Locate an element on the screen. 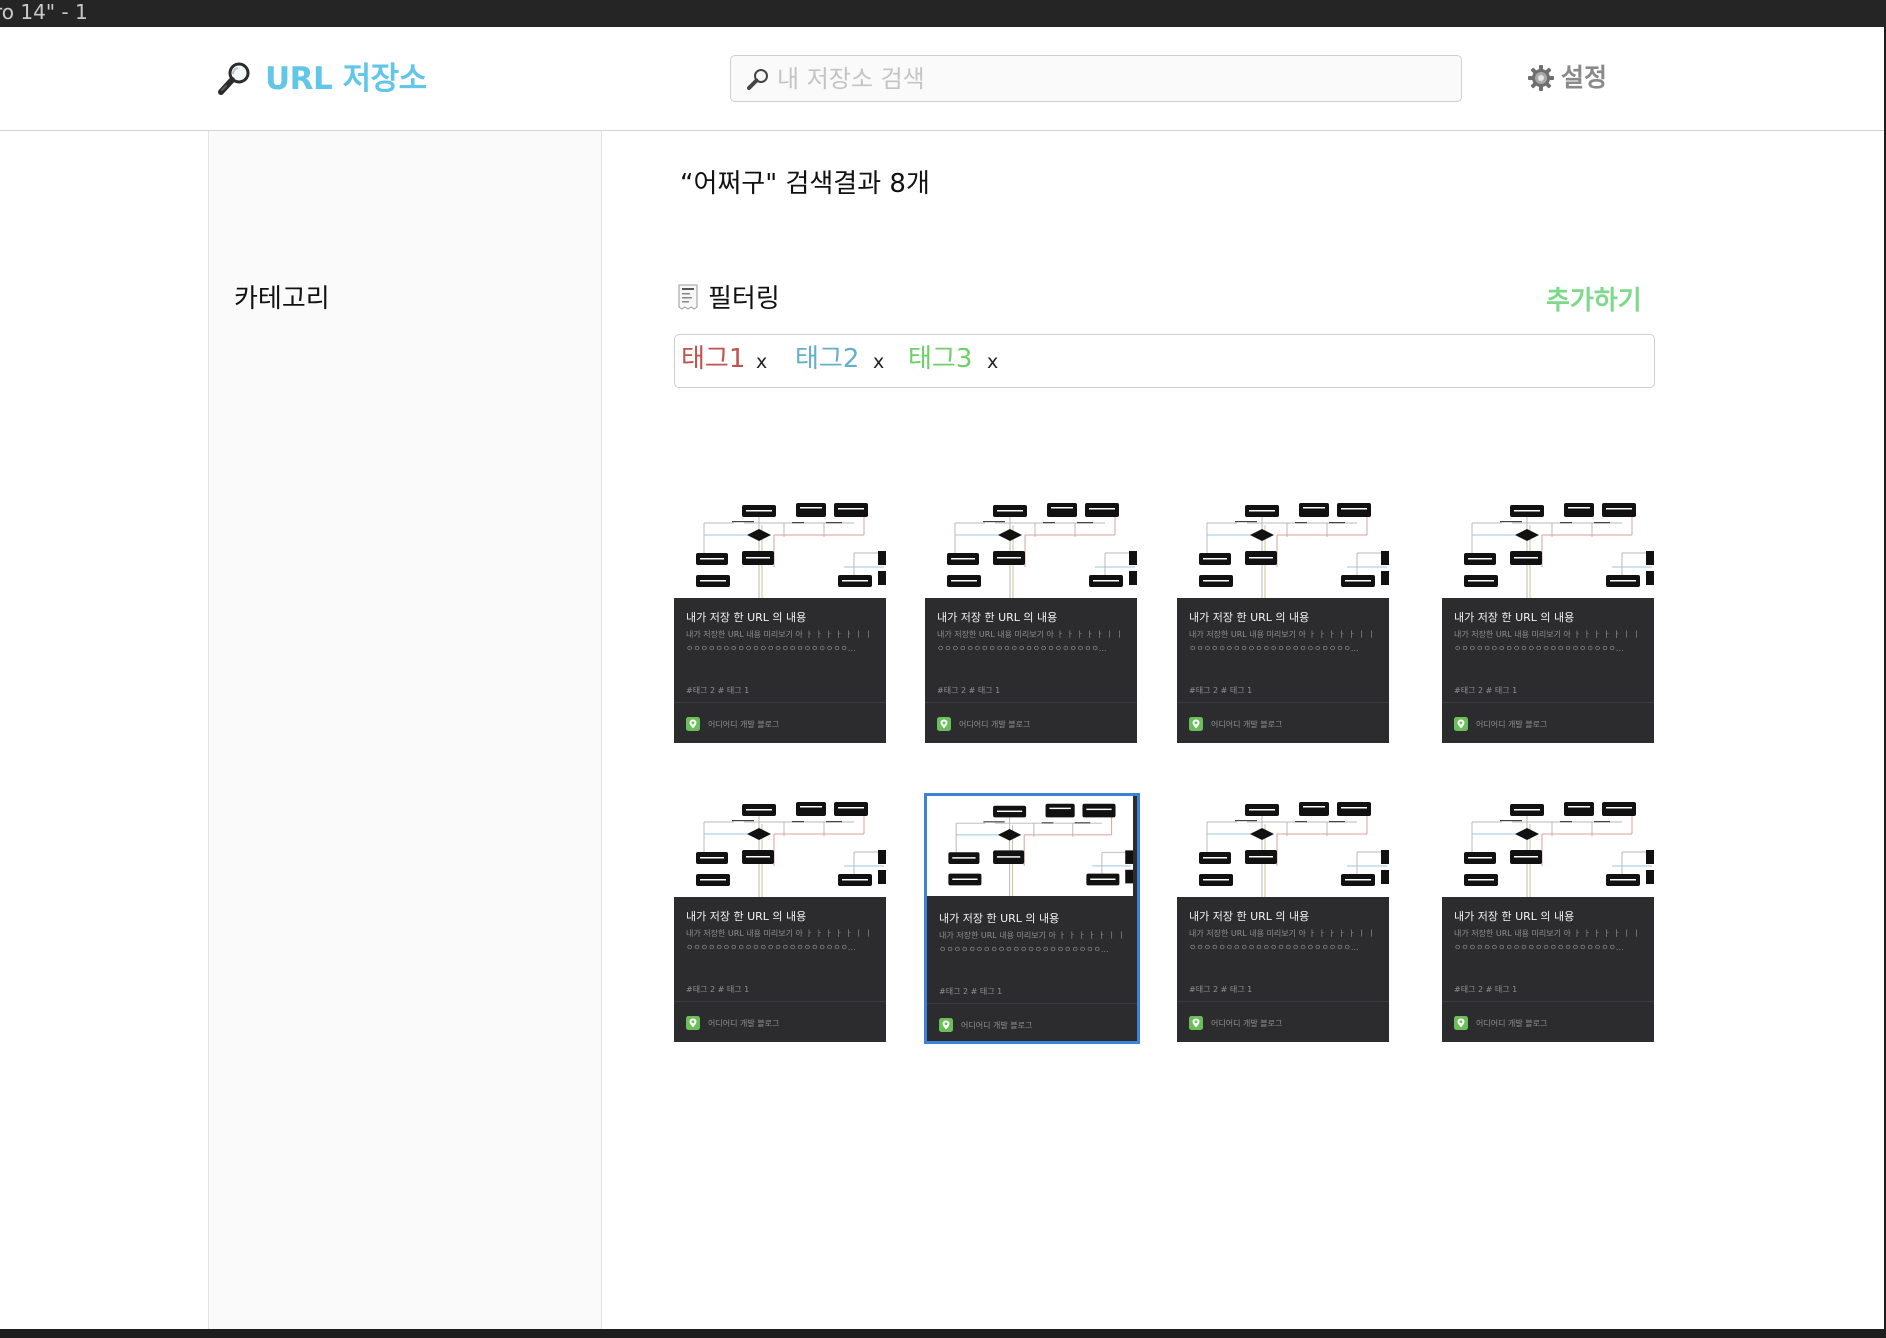 Image resolution: width=1886 pixels, height=1338 pixels. filter-tag: 태그3 is located at coordinates (940, 359).